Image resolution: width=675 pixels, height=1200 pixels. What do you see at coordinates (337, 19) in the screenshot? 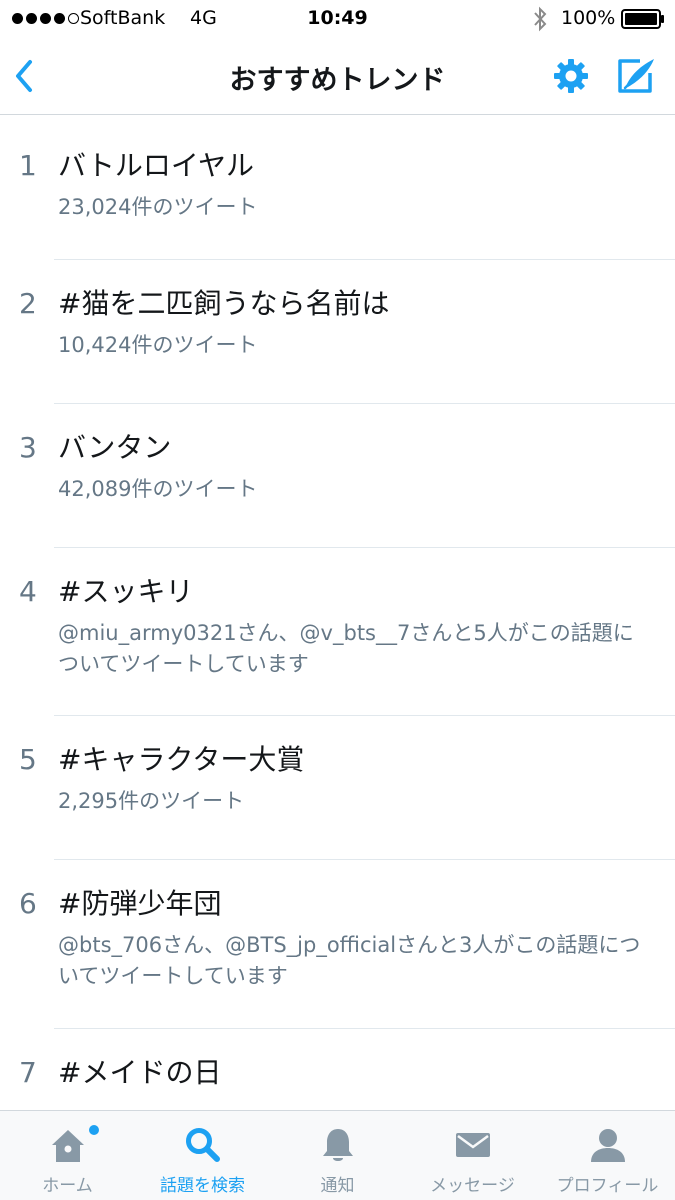
I see `status-bar: SoftBank 4G 10:49 100%` at bounding box center [337, 19].